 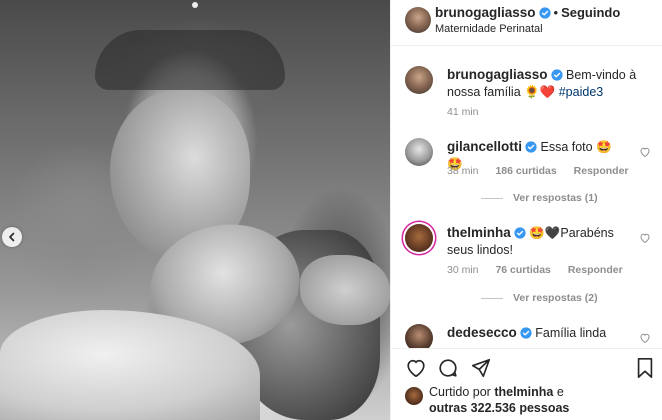 I want to click on comment-timestamp: 30 min, so click(x=463, y=270).